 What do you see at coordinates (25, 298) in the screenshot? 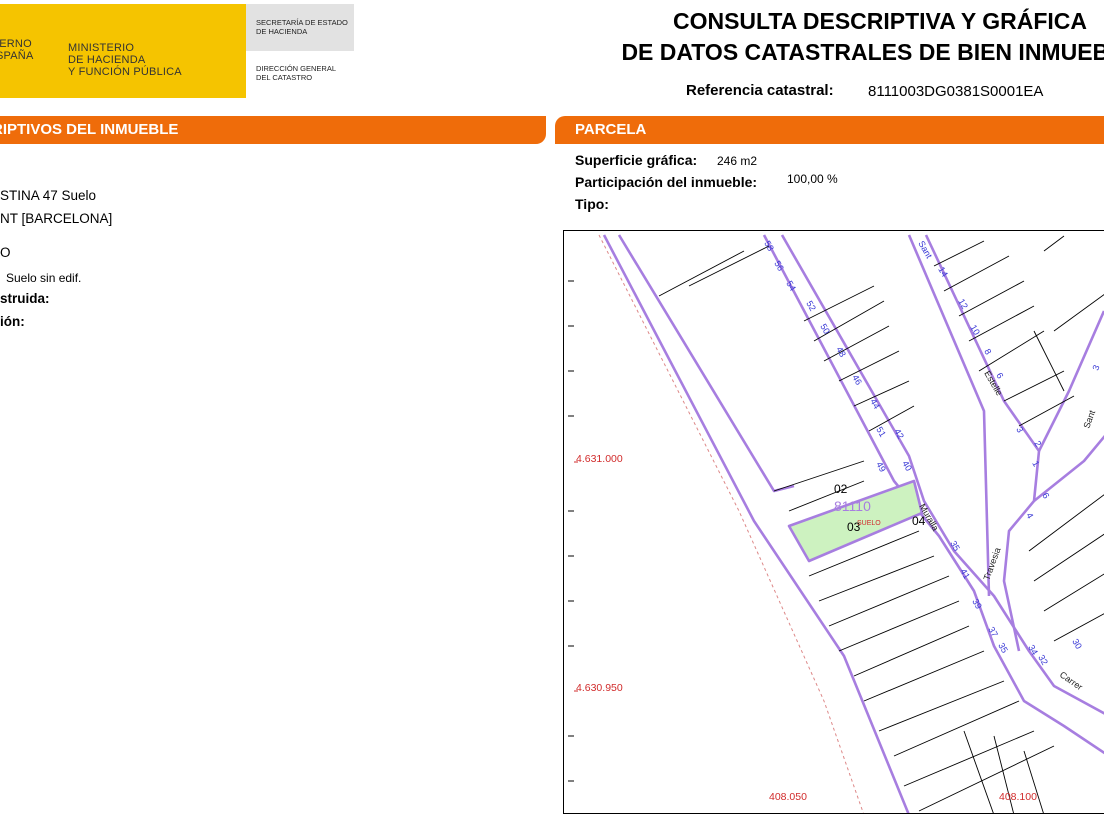
I see `superficie-construida-label: struida:` at bounding box center [25, 298].